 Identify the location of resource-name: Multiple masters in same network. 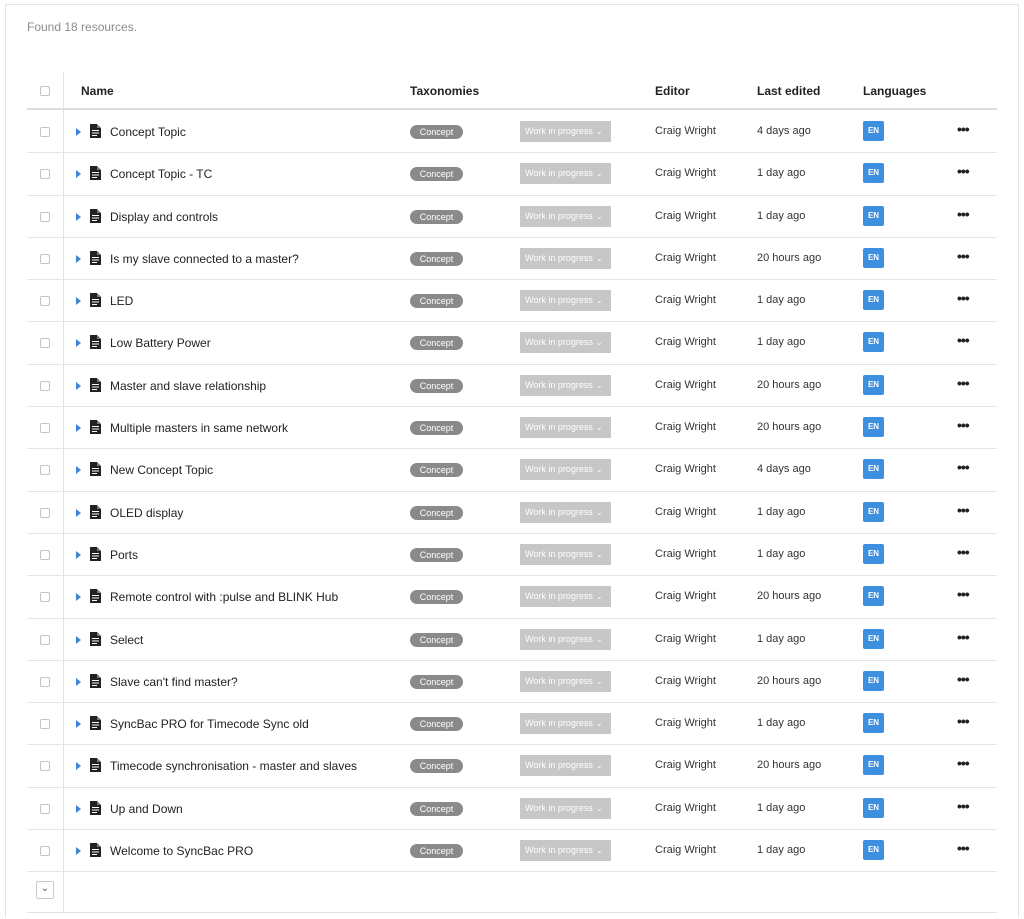
(199, 428).